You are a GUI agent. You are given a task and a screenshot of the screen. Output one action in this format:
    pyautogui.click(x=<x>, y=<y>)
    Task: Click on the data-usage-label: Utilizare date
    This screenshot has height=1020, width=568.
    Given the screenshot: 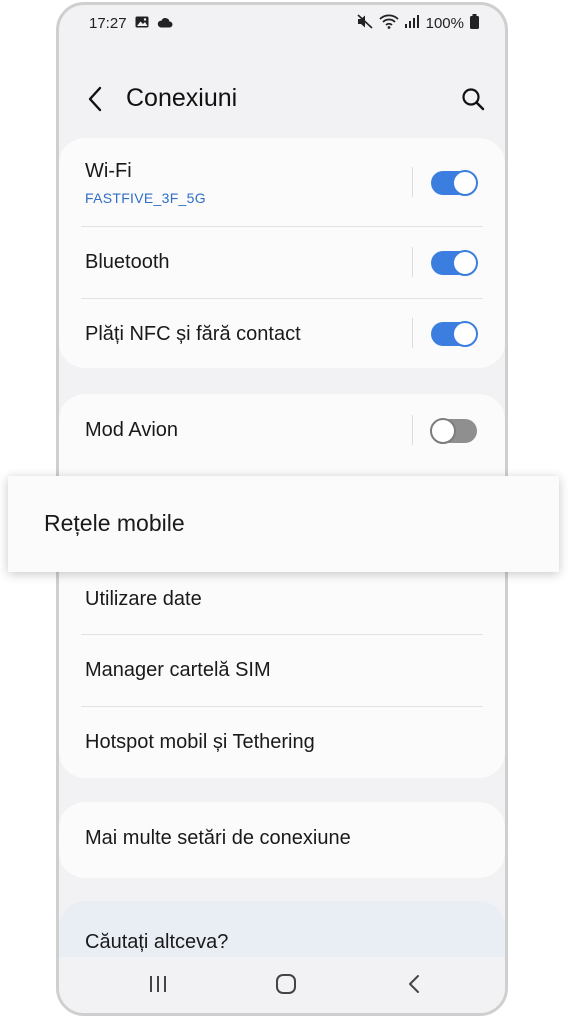 What is the action you would take?
    pyautogui.click(x=143, y=599)
    